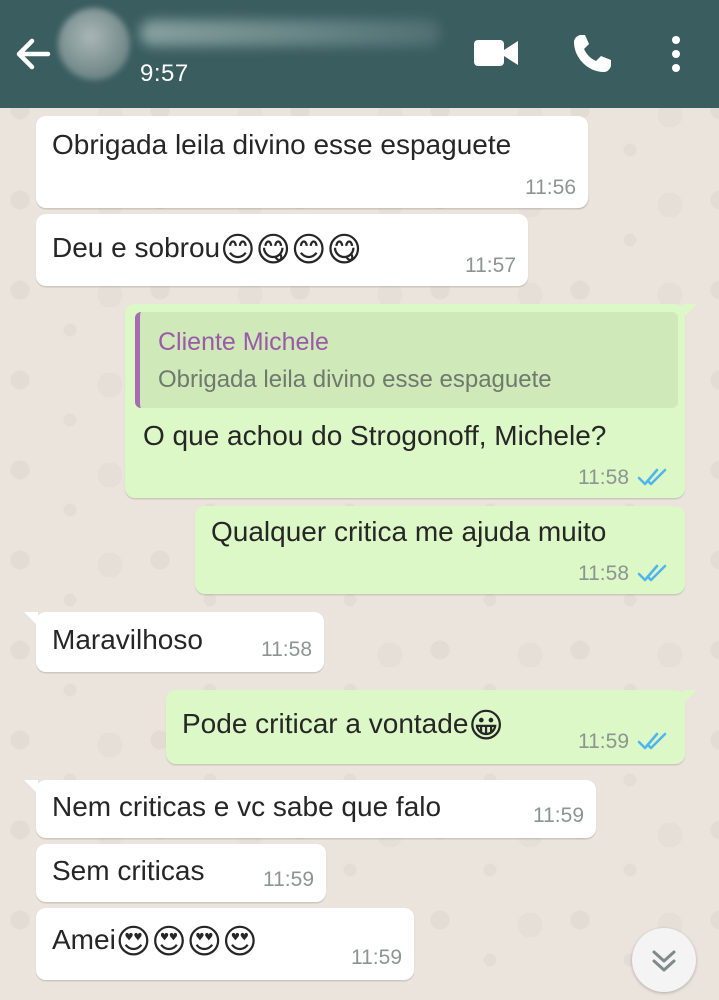 The height and width of the screenshot is (1000, 719). What do you see at coordinates (243, 342) in the screenshot?
I see `quoted-author: Cliente Michele` at bounding box center [243, 342].